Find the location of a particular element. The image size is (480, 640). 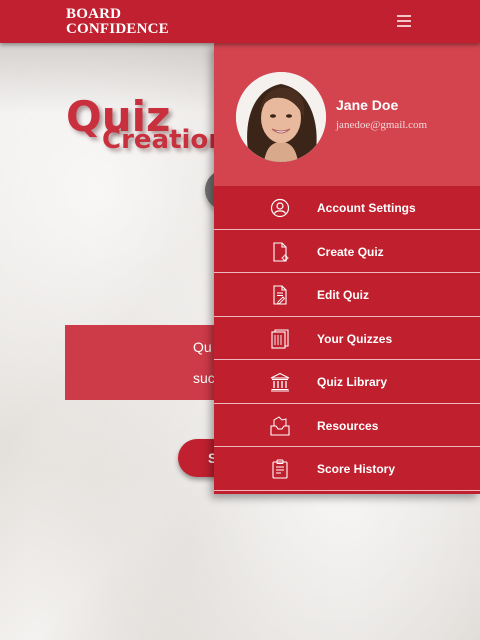

user-name: Jane Doe is located at coordinates (367, 105).